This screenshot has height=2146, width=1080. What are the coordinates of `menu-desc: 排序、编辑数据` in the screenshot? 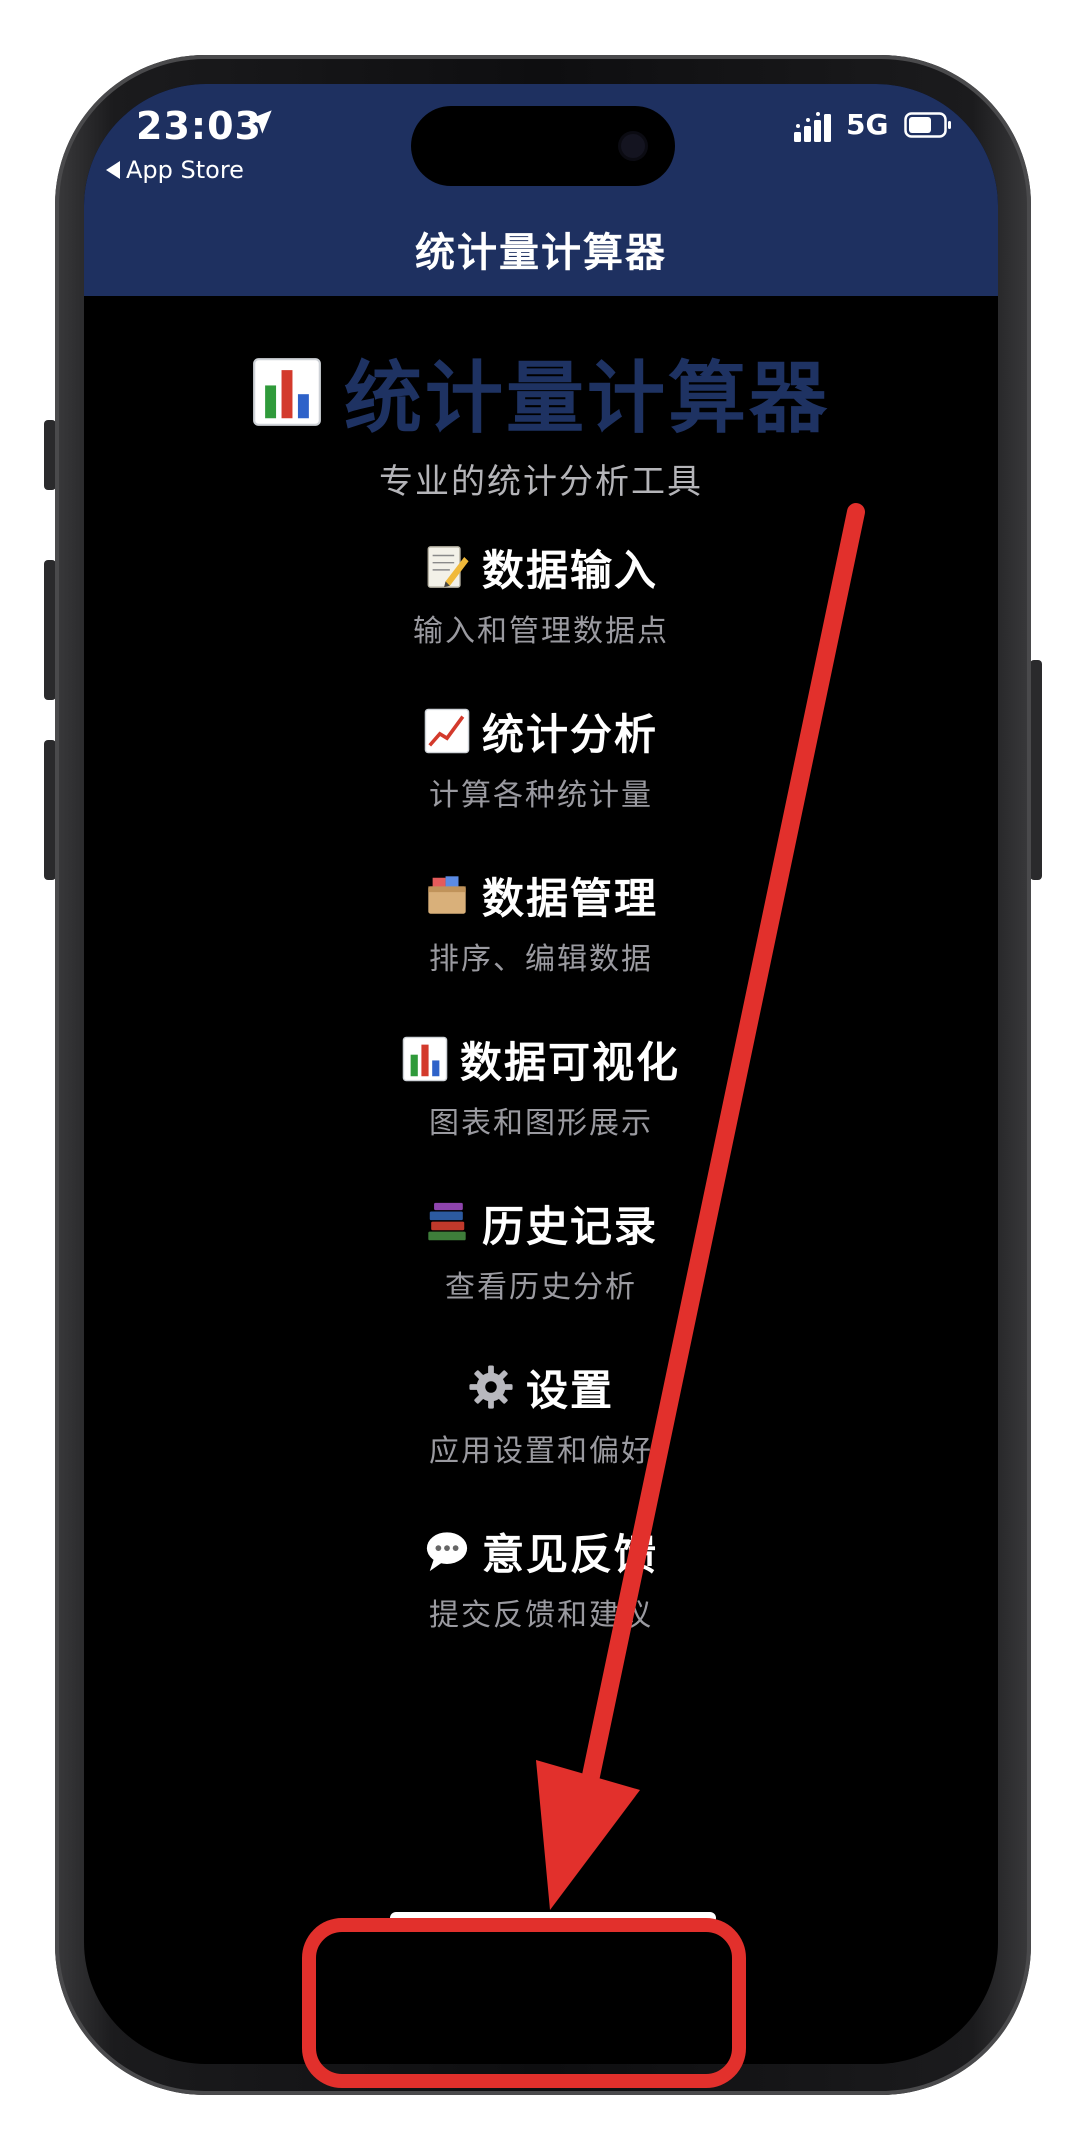 It's located at (541, 959).